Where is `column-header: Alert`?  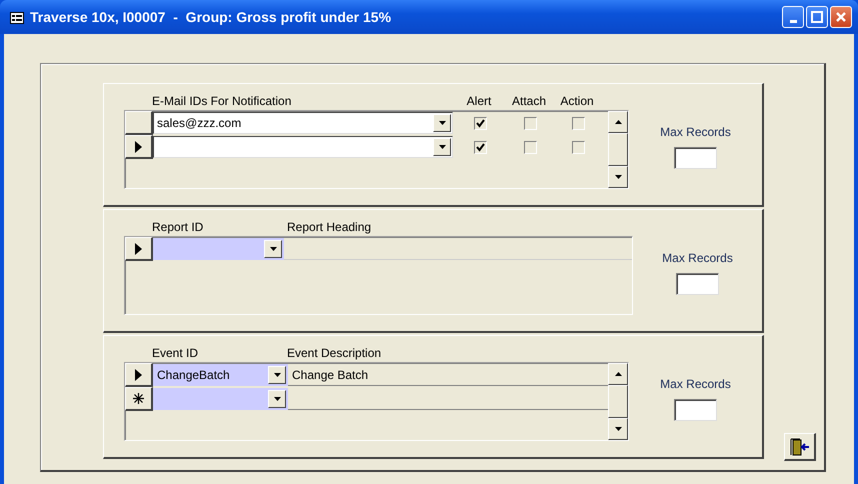
column-header: Alert is located at coordinates (479, 101).